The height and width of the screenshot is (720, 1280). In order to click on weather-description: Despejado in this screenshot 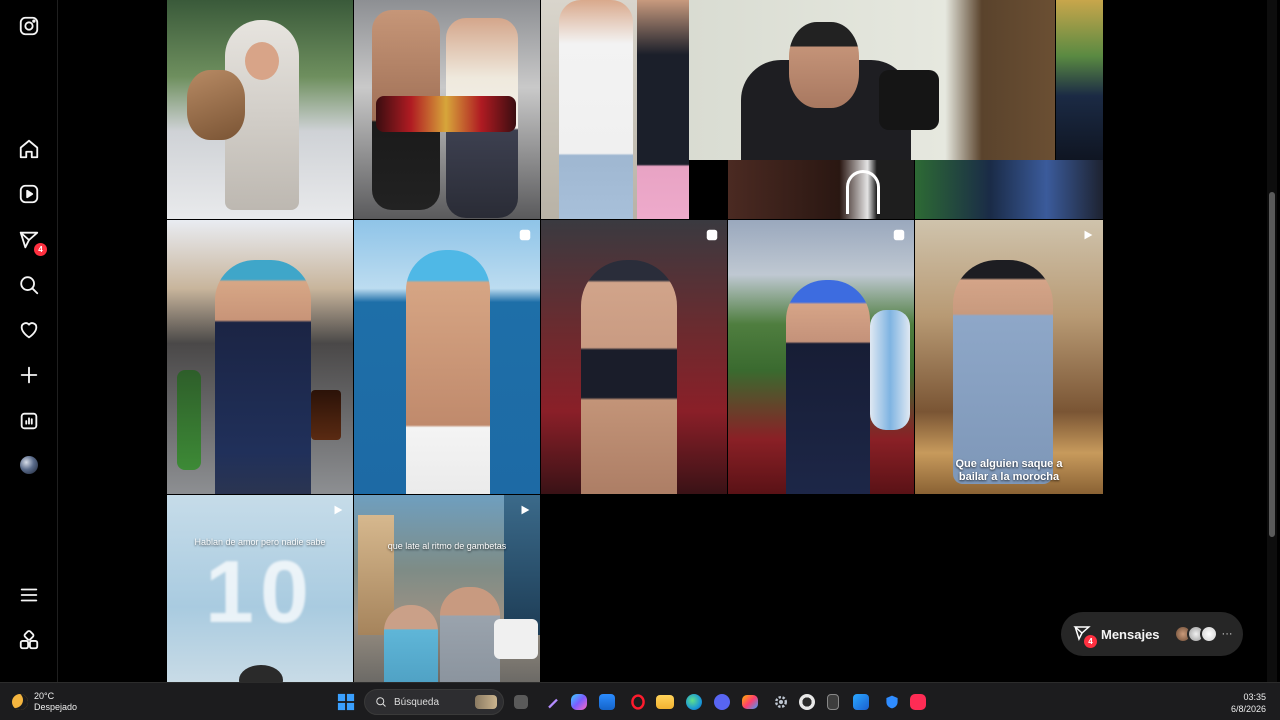, I will do `click(56, 707)`.